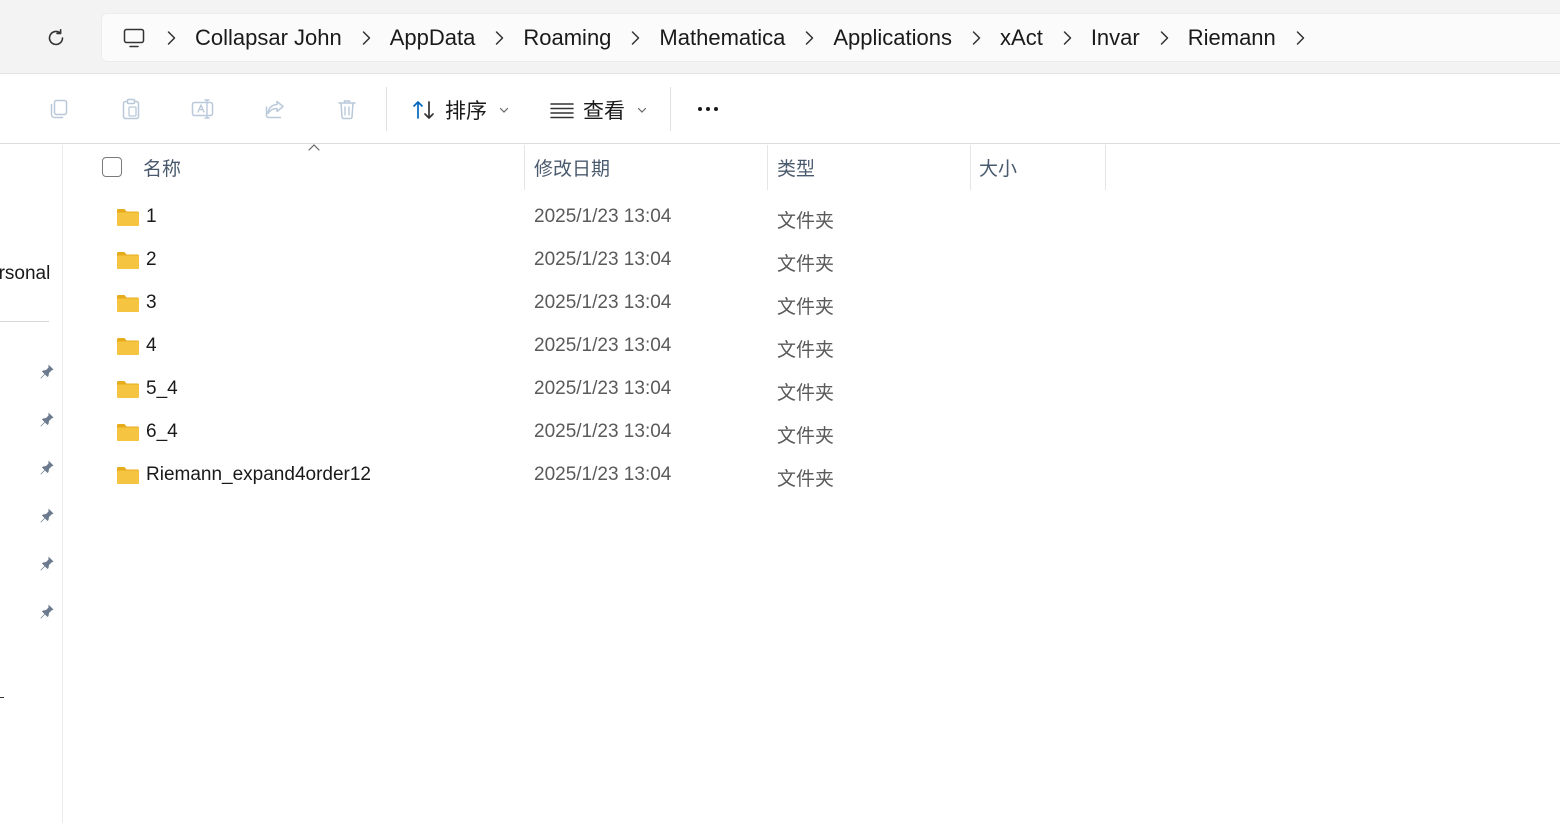 The image size is (1560, 823). I want to click on rename-icon, so click(202, 109).